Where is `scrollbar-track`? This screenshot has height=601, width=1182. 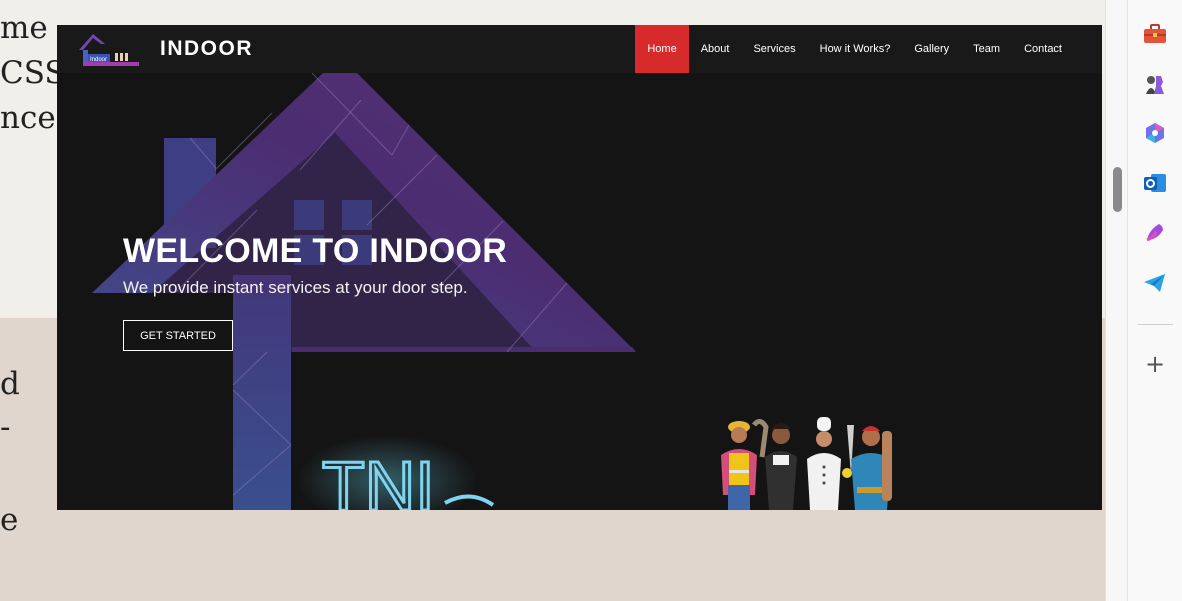 scrollbar-track is located at coordinates (1116, 300).